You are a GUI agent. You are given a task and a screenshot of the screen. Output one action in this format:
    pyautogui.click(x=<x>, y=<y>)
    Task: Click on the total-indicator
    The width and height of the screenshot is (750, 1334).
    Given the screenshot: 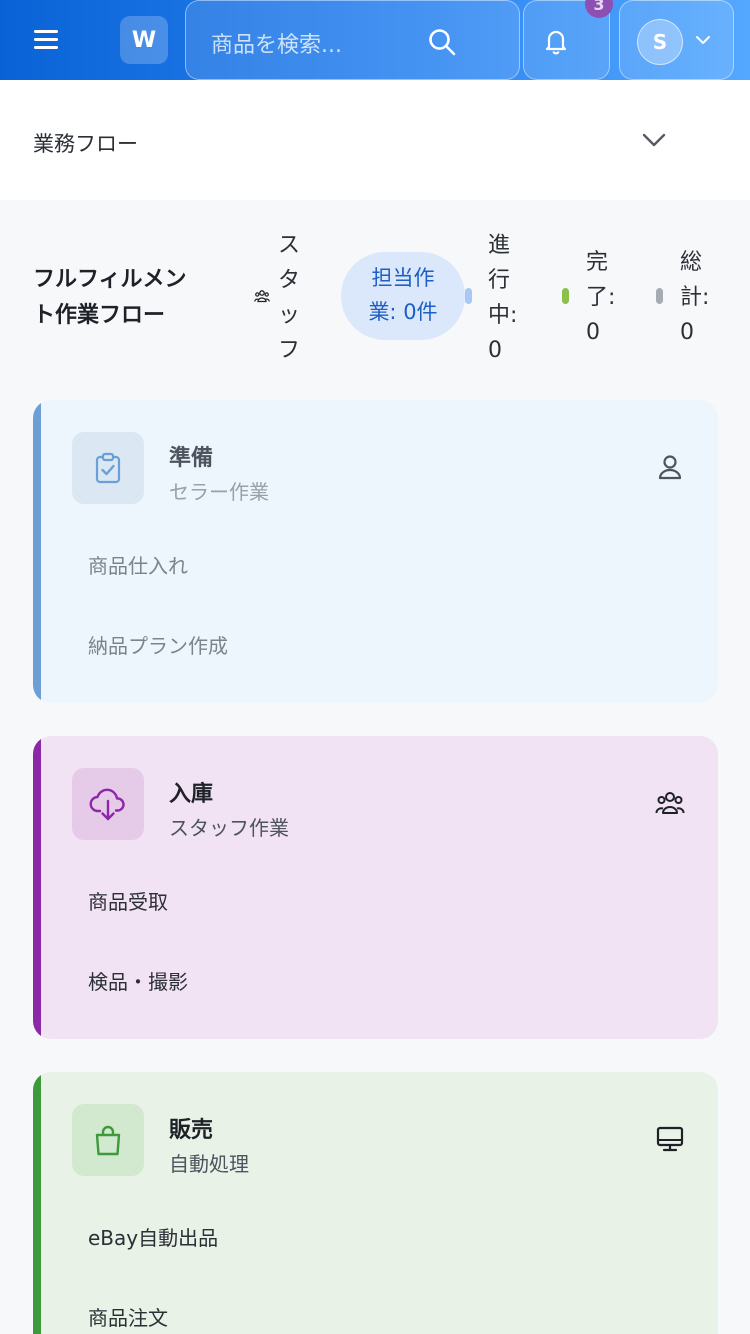 What is the action you would take?
    pyautogui.click(x=659, y=296)
    